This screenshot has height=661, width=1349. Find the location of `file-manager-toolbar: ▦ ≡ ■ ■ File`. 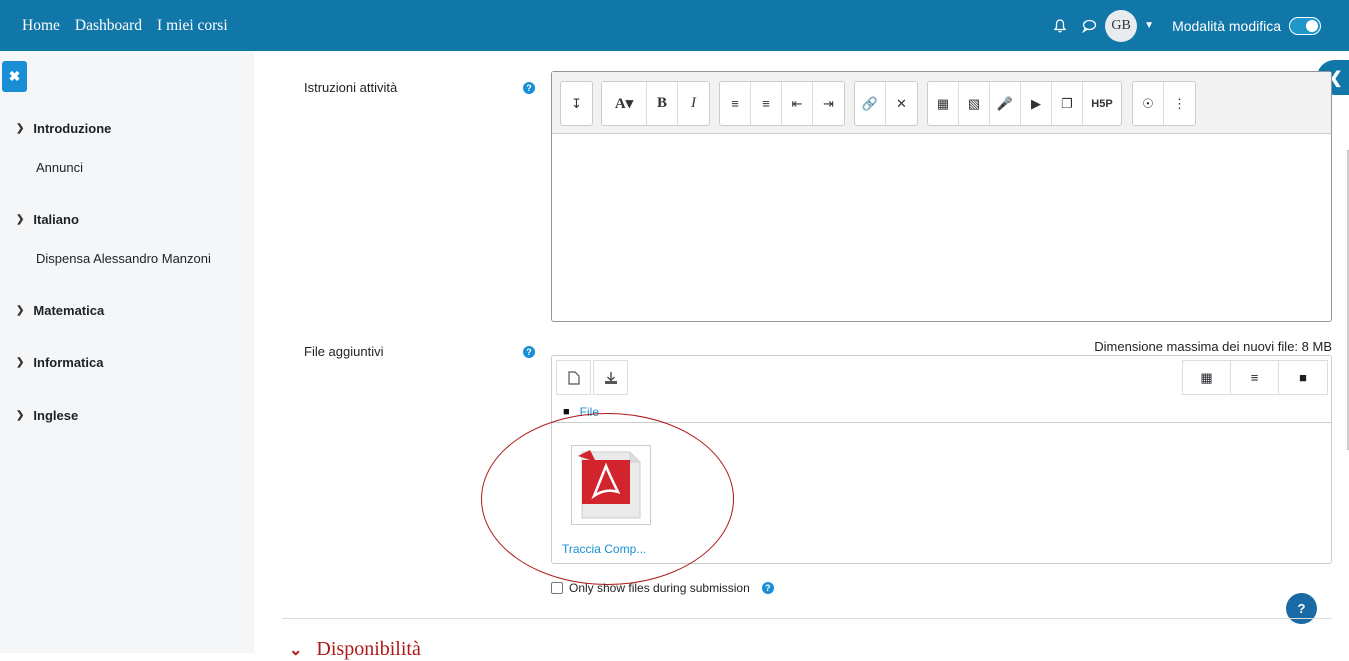

file-manager-toolbar: ▦ ≡ ■ ■ File is located at coordinates (941, 389).